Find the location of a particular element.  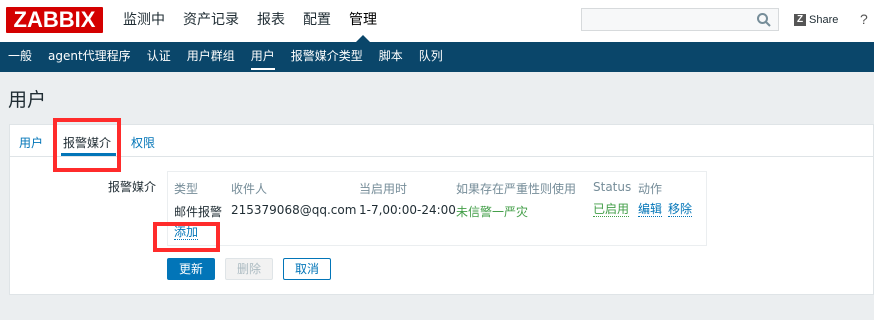

tab-permissions: 权限 is located at coordinates (143, 142).